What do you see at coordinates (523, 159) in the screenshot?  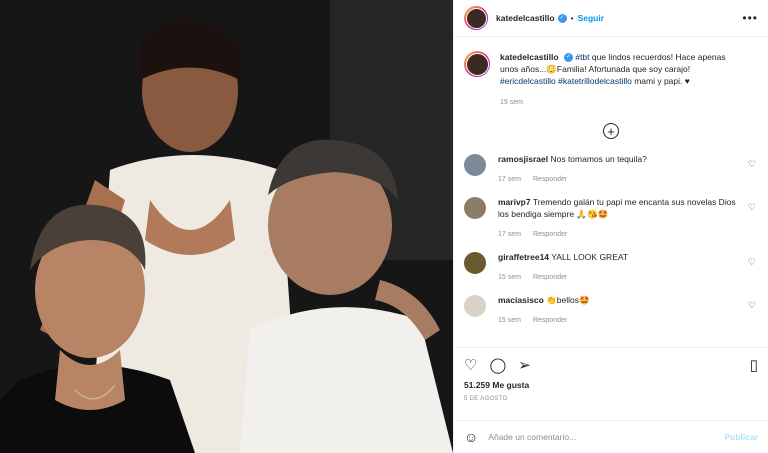 I see `commenter-username: ramosjisrael` at bounding box center [523, 159].